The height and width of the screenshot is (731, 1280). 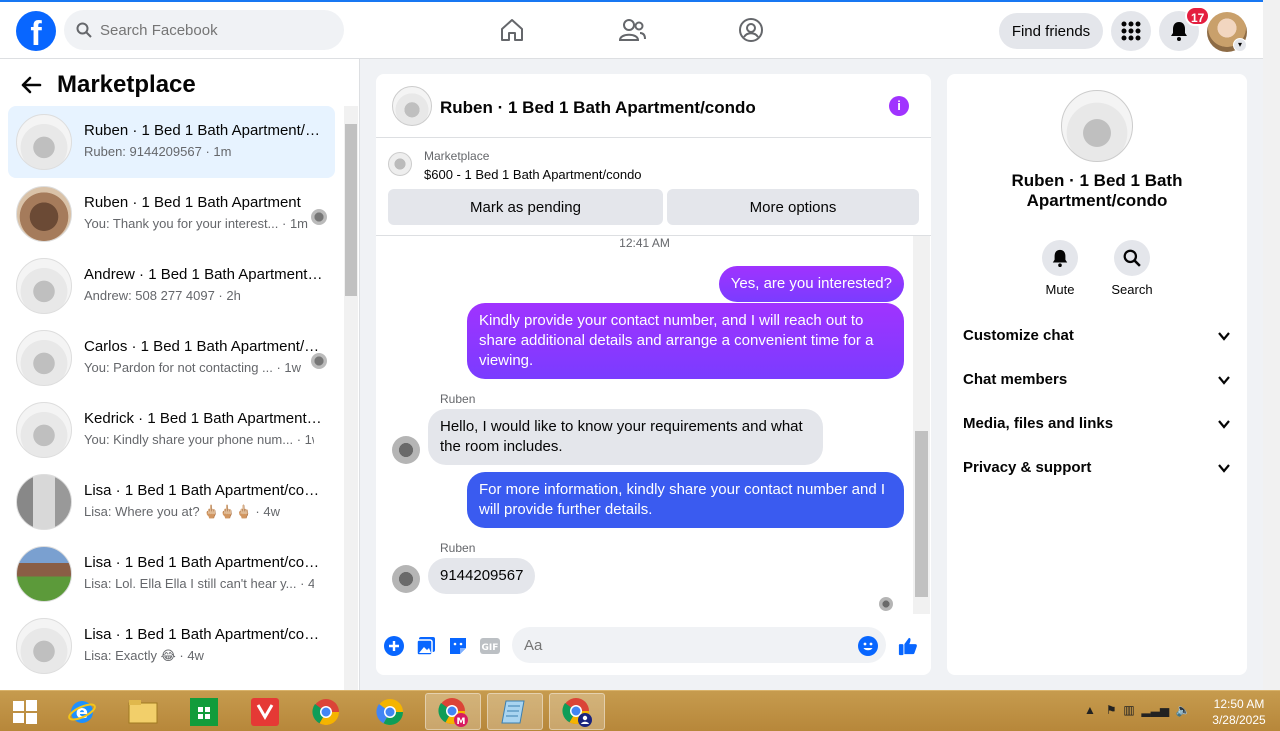 I want to click on read-receipt-avatar, so click(x=886, y=604).